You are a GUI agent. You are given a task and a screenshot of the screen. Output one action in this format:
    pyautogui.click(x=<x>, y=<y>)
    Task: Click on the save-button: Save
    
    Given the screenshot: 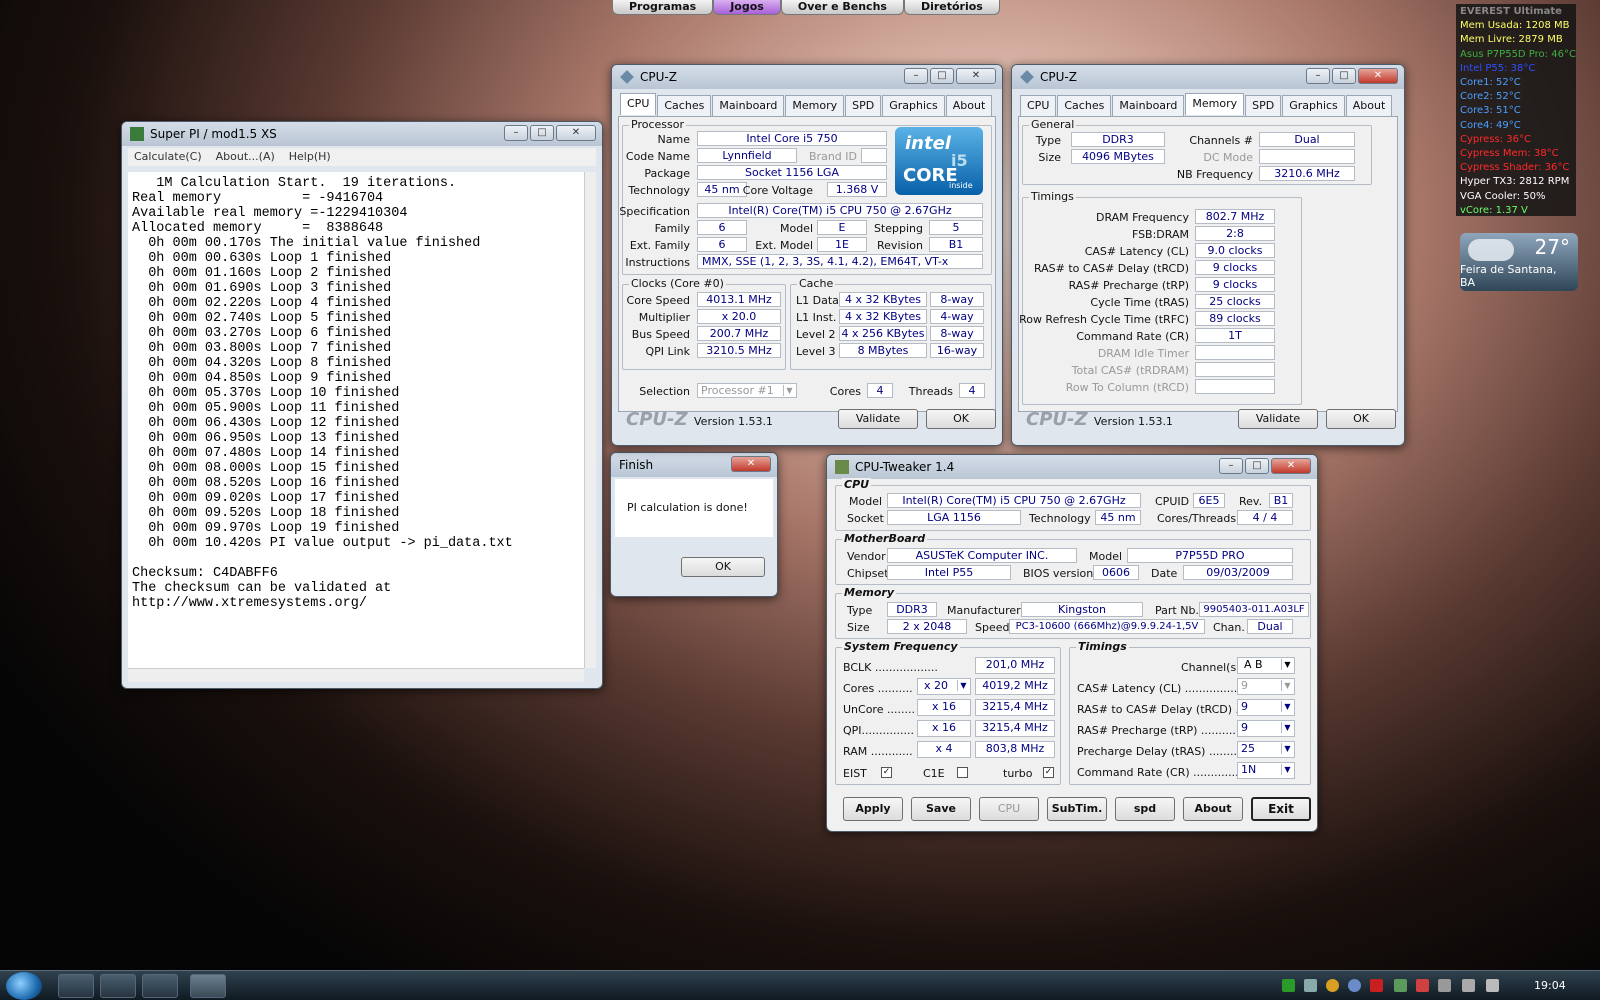 What is the action you would take?
    pyautogui.click(x=941, y=809)
    